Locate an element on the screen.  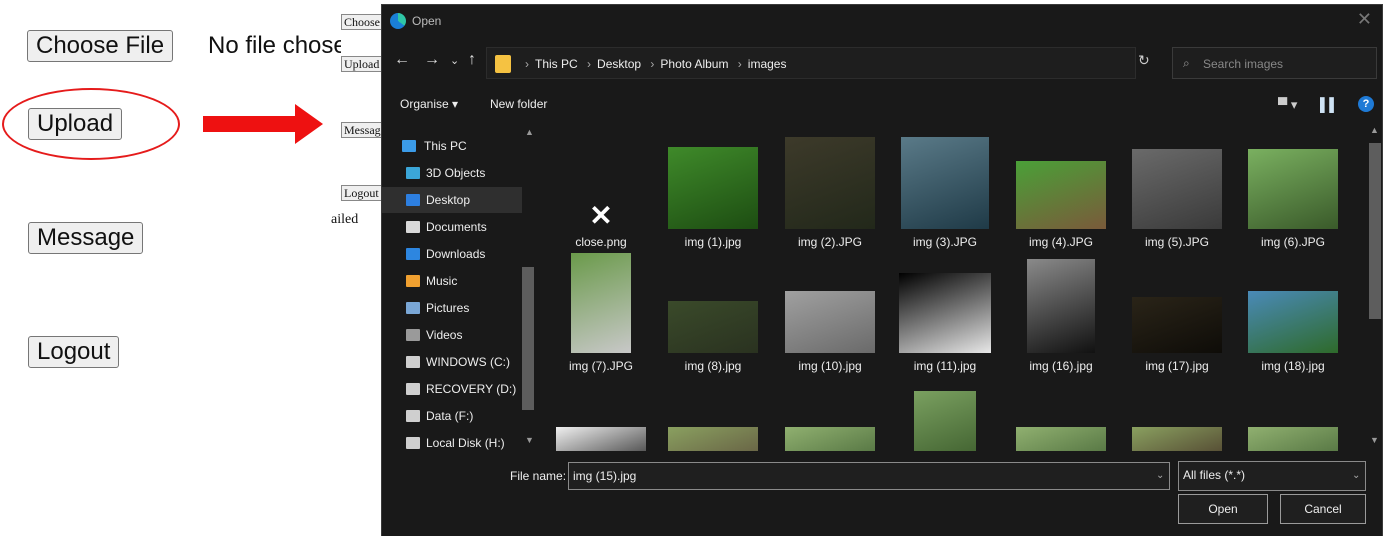
file-name: img (8).jpg is located at coordinates (713, 366).